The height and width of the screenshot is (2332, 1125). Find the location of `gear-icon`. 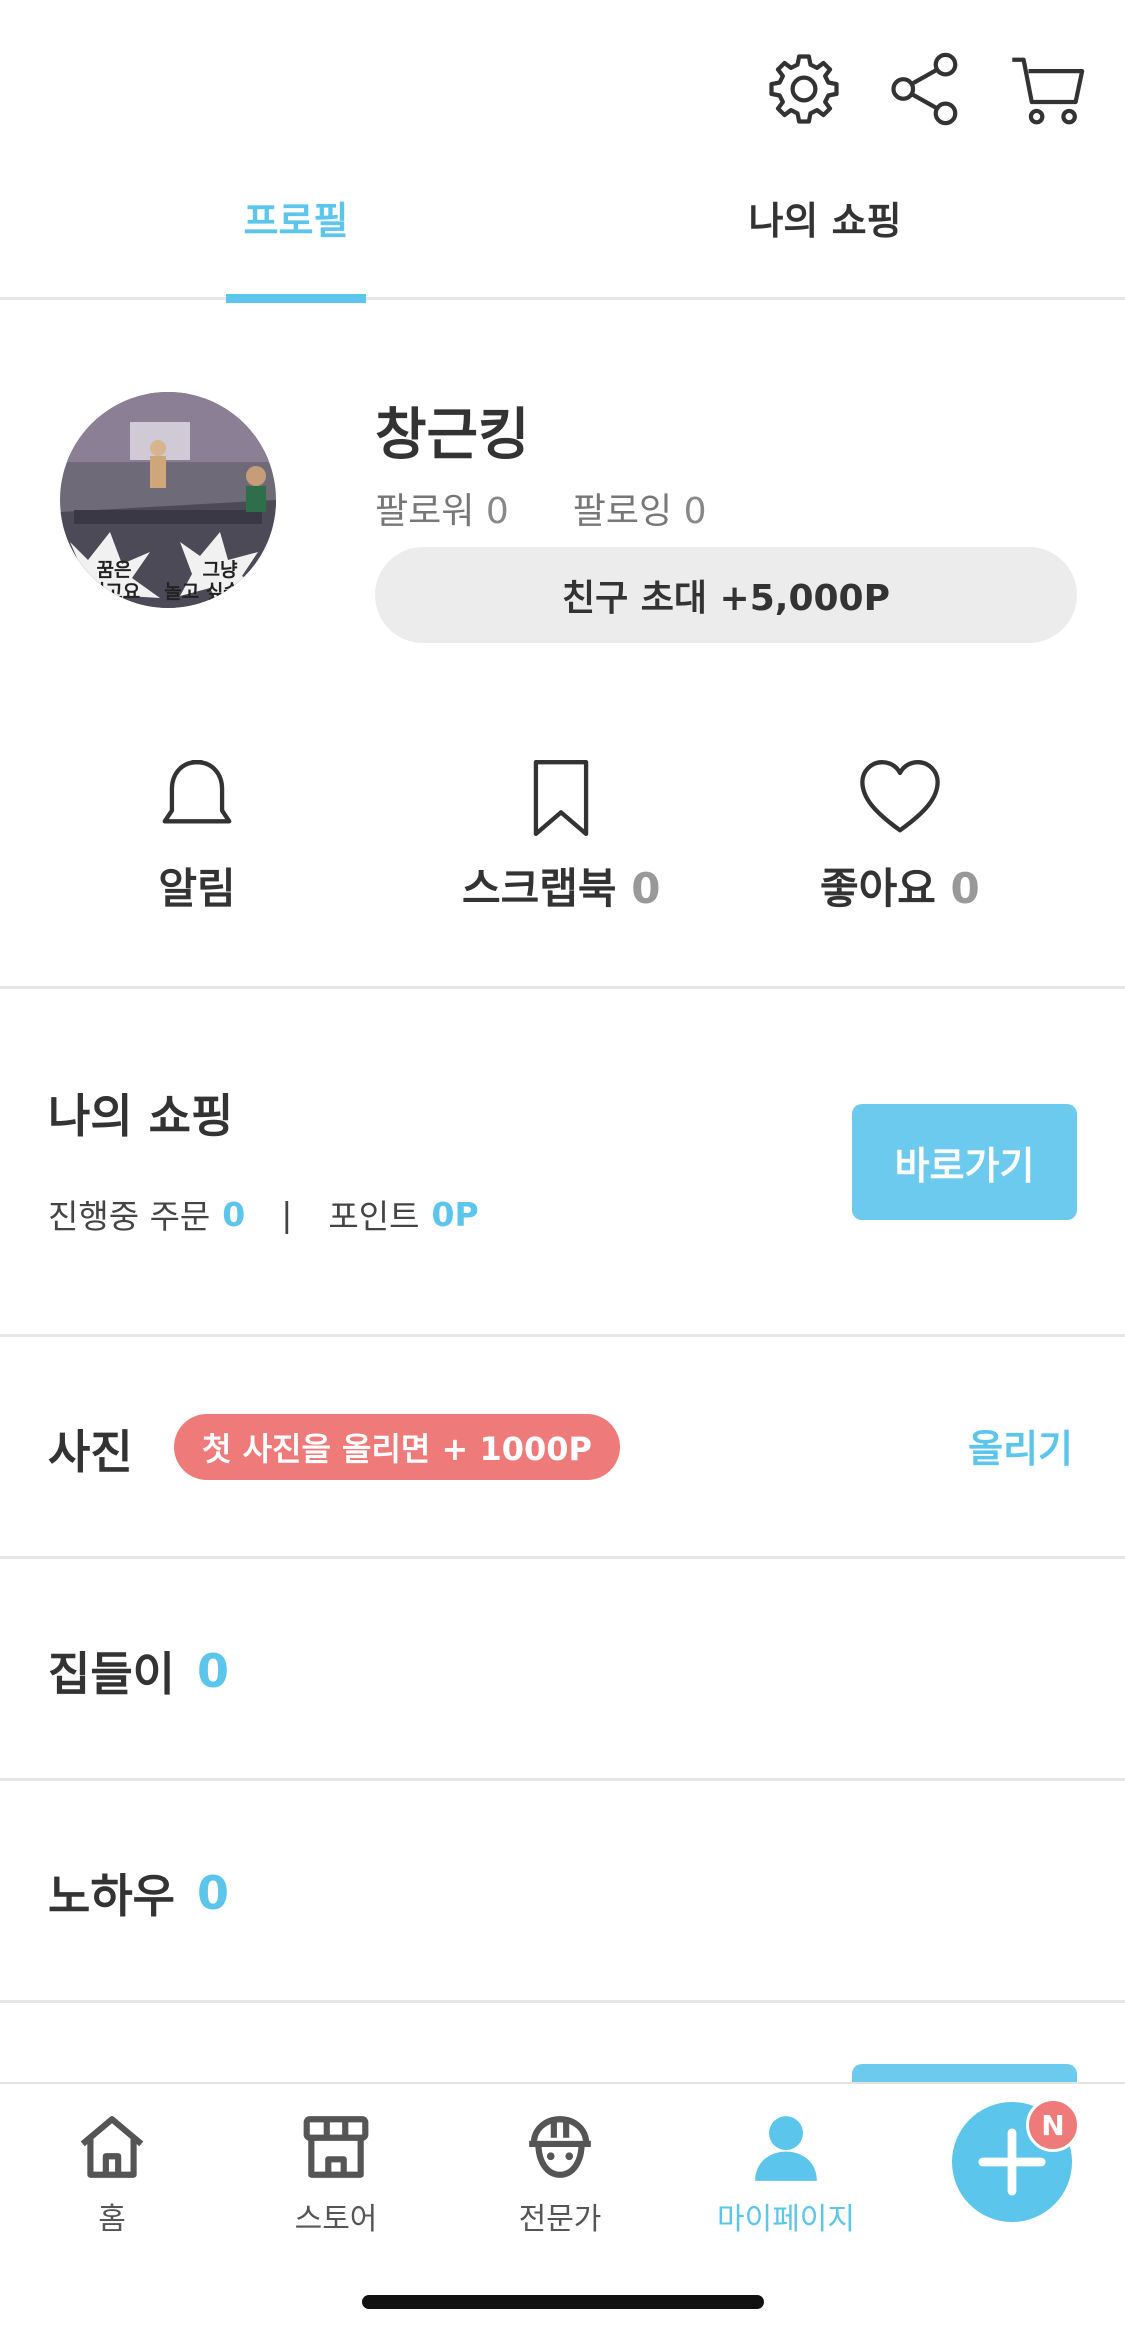

gear-icon is located at coordinates (804, 89).